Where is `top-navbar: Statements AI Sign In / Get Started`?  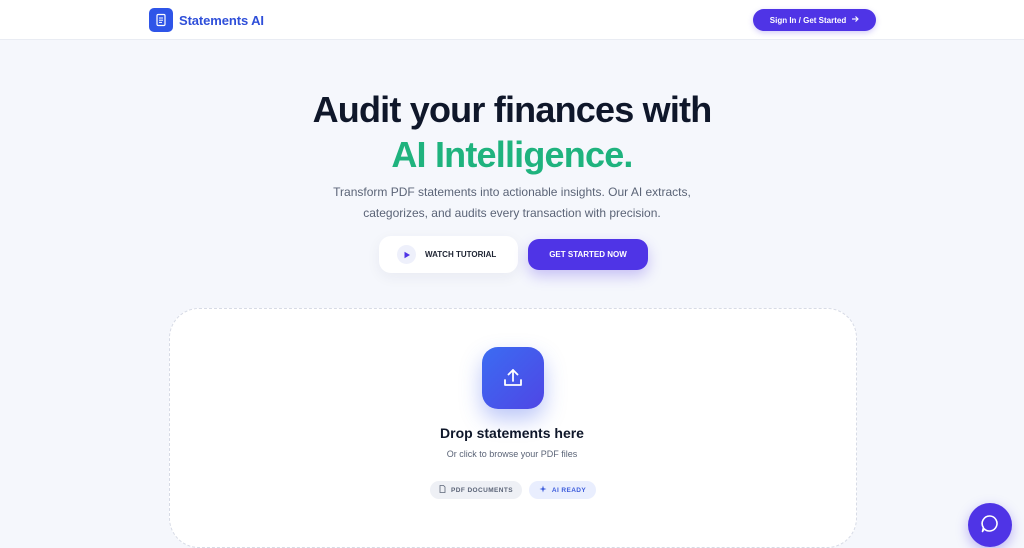 top-navbar: Statements AI Sign In / Get Started is located at coordinates (512, 20).